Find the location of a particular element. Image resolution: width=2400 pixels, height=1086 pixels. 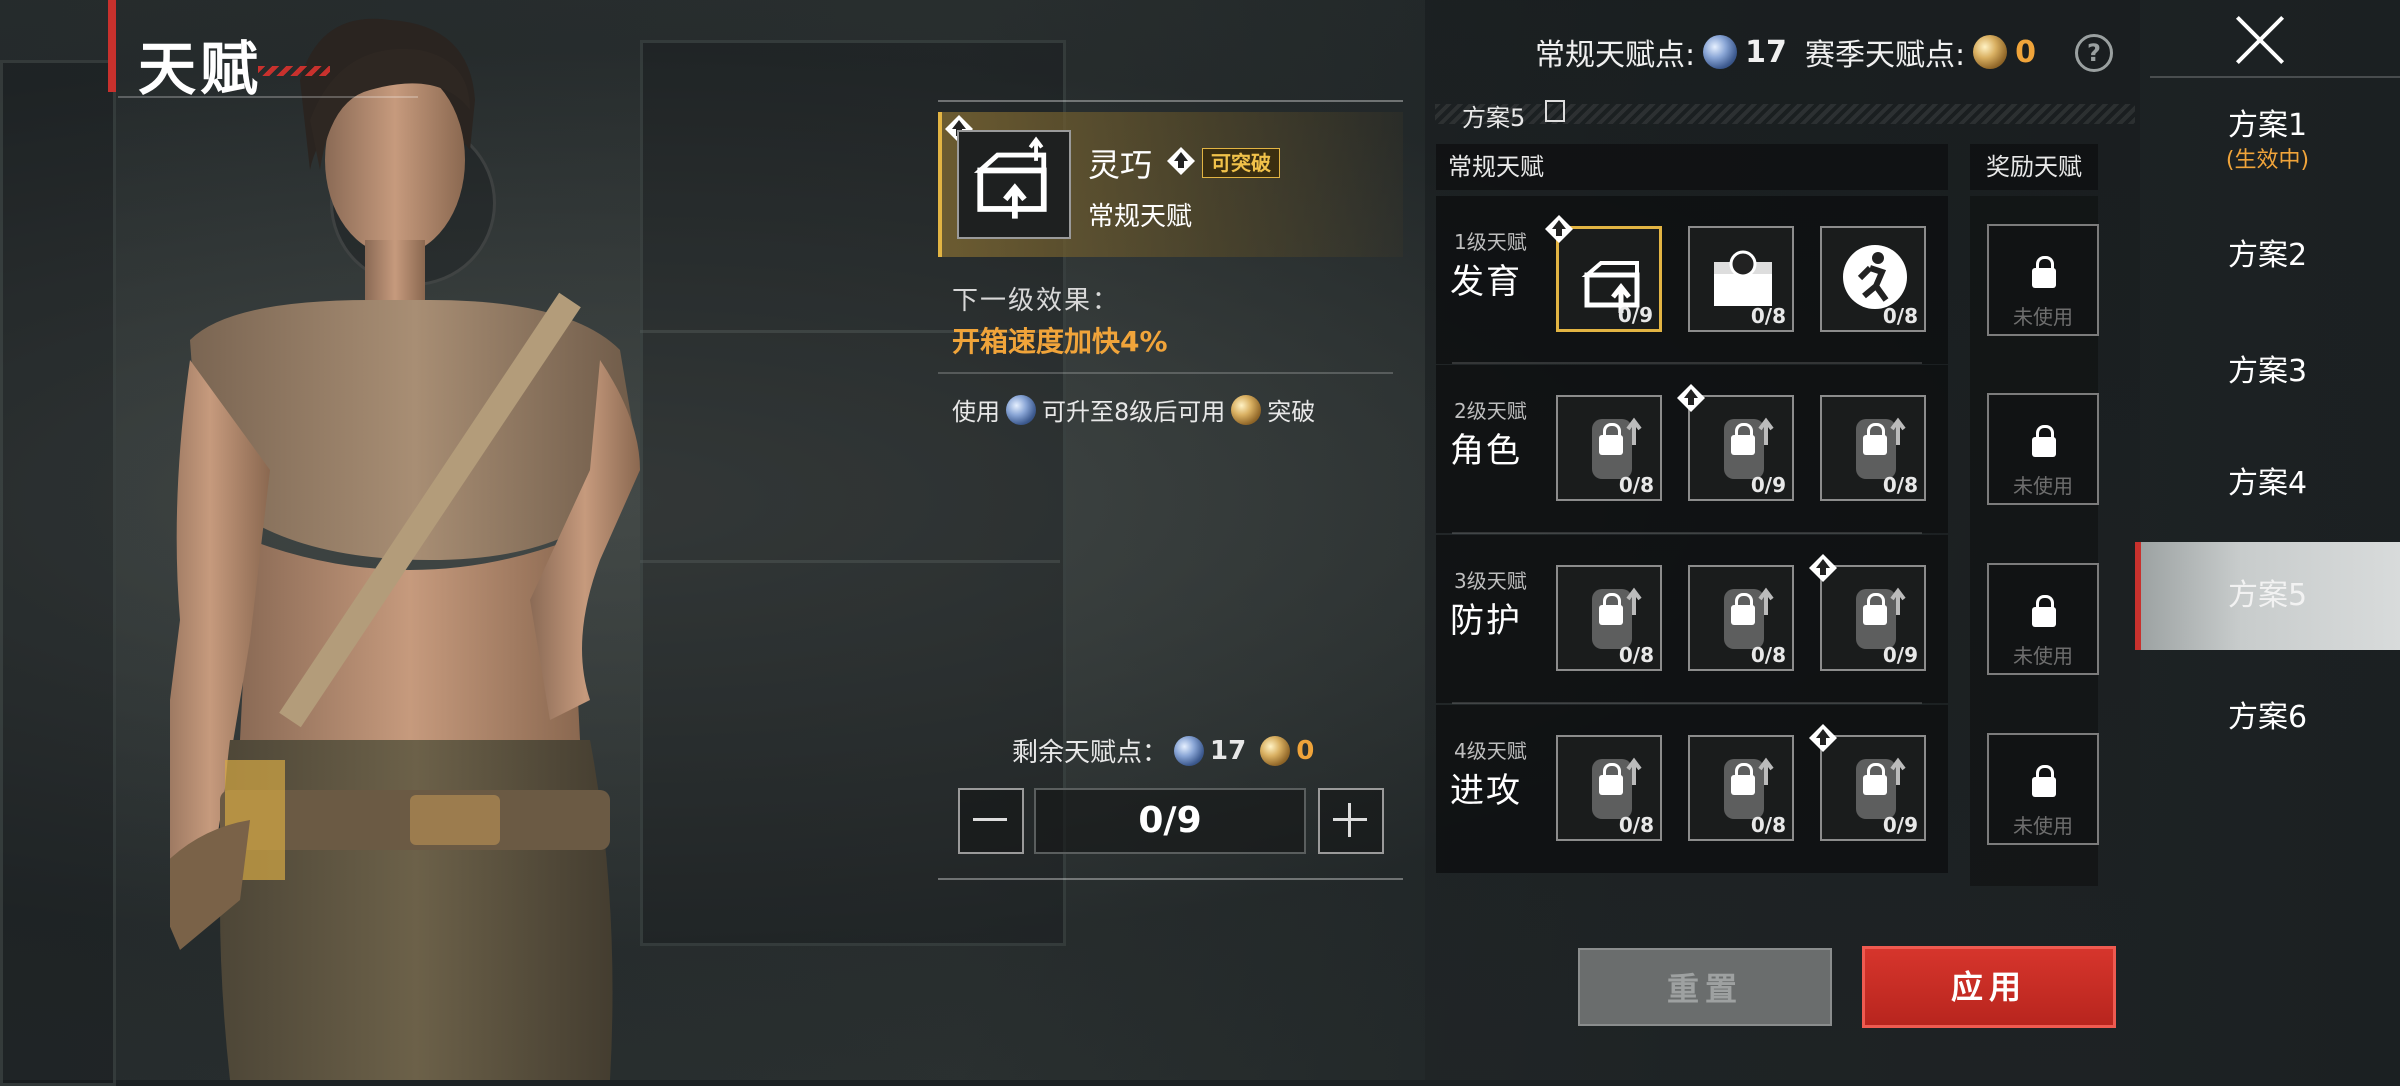

next-effect-value: 开箱速度加快4% is located at coordinates (1060, 341).